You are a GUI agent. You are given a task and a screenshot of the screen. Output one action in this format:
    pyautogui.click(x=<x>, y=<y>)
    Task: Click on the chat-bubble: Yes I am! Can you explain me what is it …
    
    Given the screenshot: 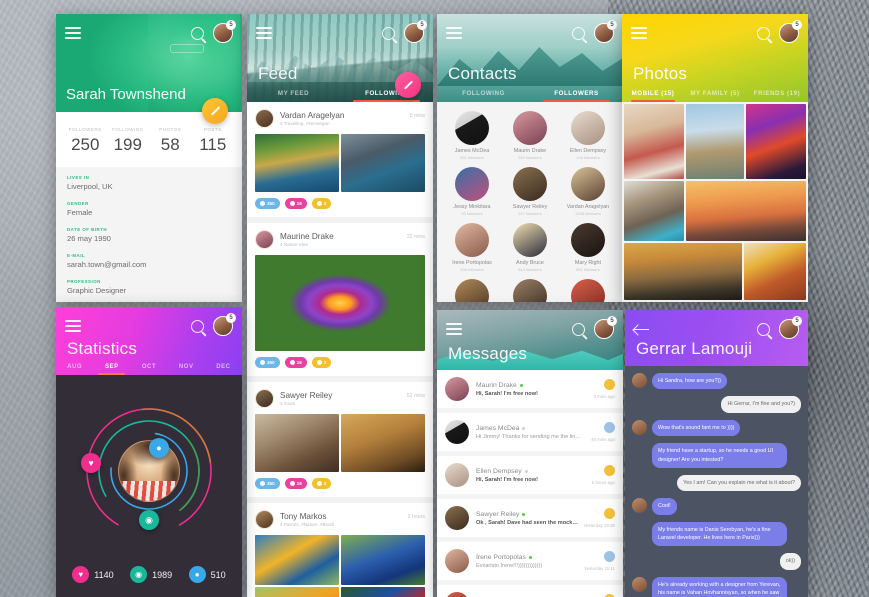 What is the action you would take?
    pyautogui.click(x=739, y=483)
    